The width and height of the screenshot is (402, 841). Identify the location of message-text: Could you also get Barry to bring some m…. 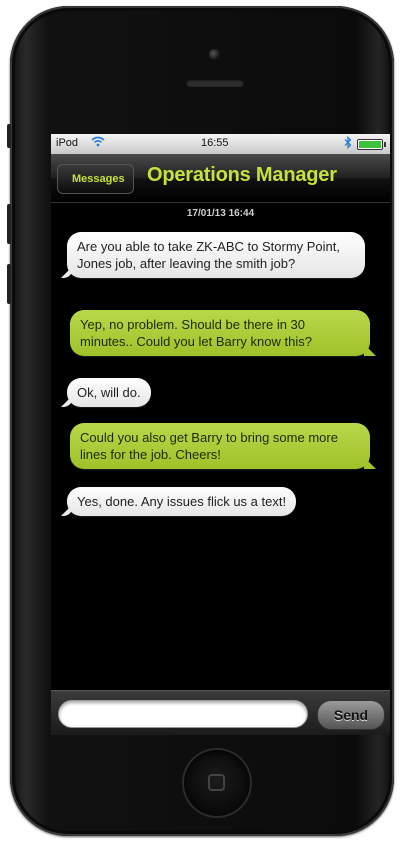
(209, 446).